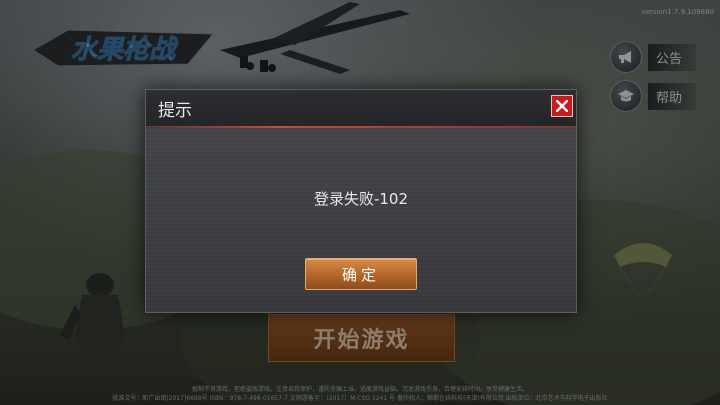 The width and height of the screenshot is (720, 405). Describe the element at coordinates (175, 111) in the screenshot. I see `dialog-title: 提示` at that location.